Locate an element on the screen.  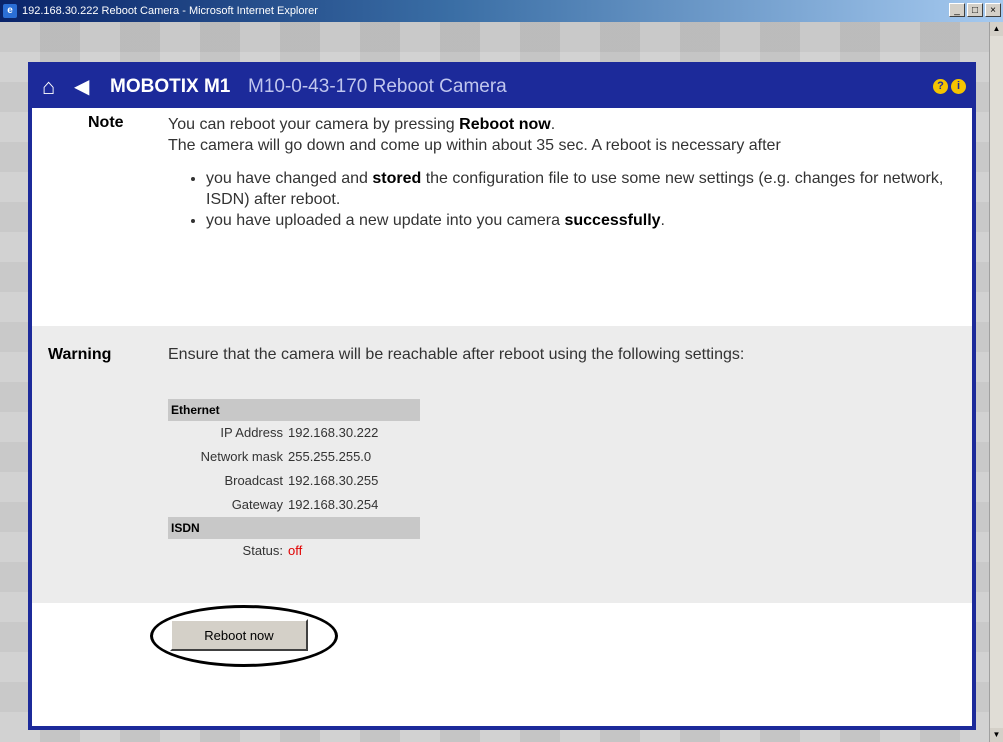
scroll-down-arrow-icon: ▼ is located at coordinates (996, 735).